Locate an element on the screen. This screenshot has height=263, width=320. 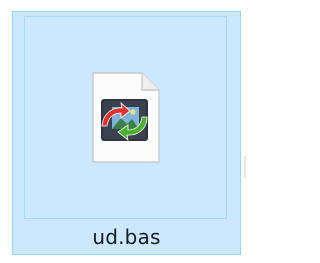
window-edge-mark is located at coordinates (245, 167).